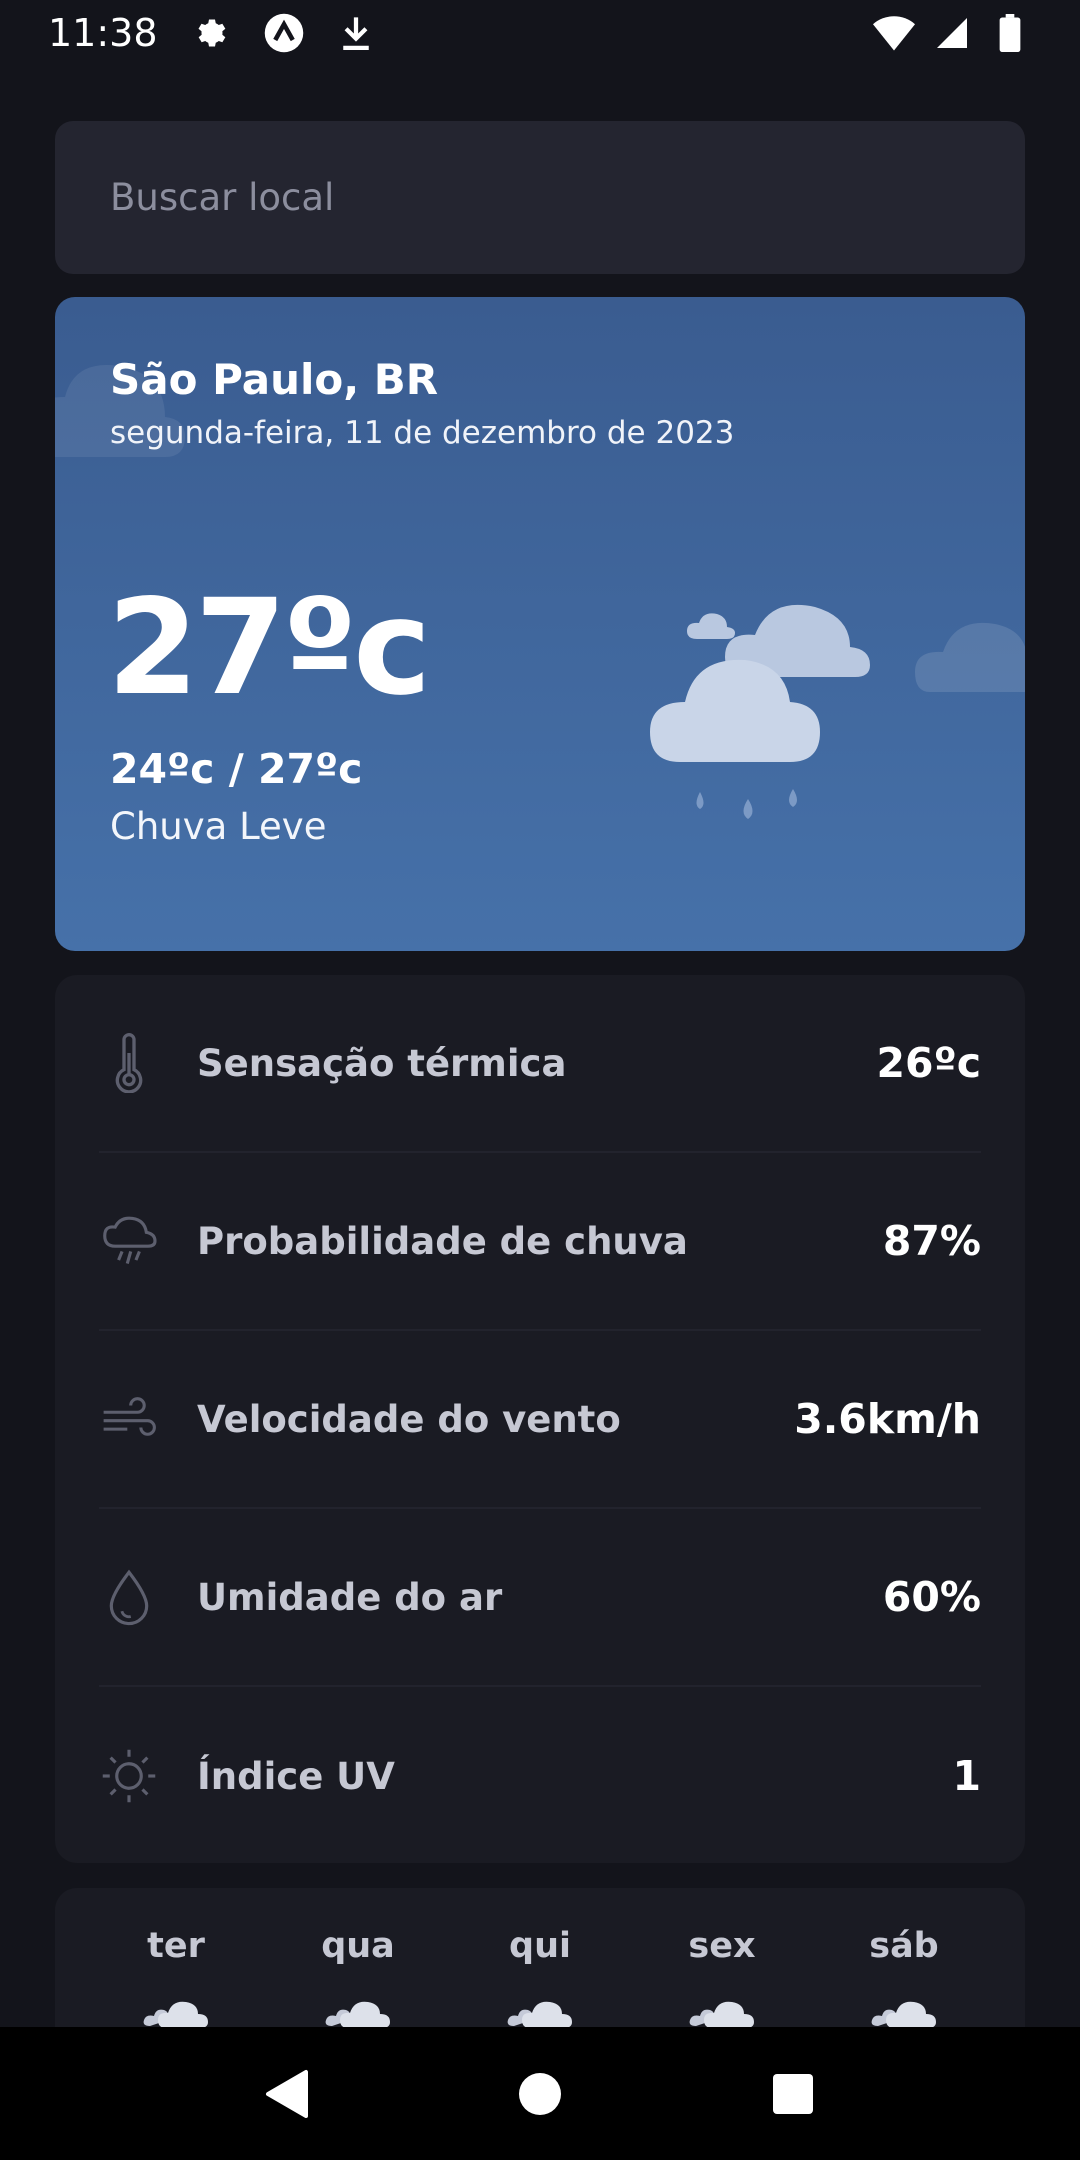 The height and width of the screenshot is (2160, 1080). Describe the element at coordinates (966, 1776) in the screenshot. I see `detail-value: 1` at that location.